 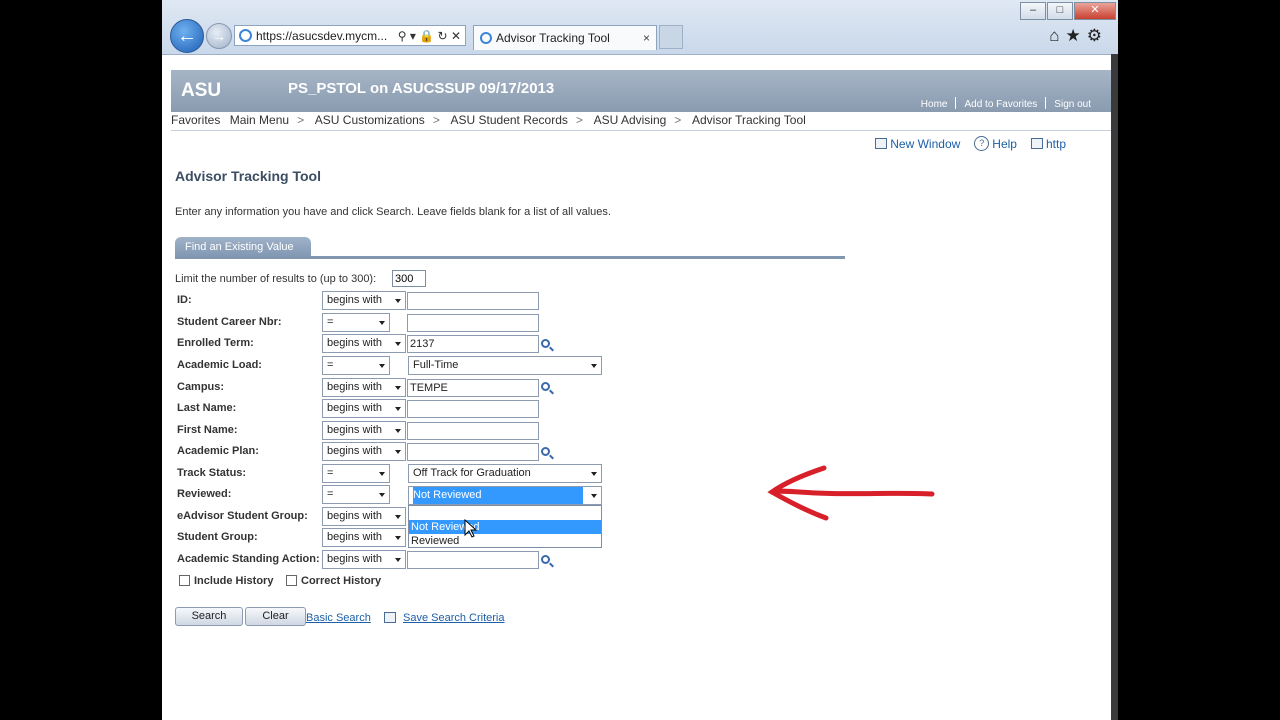 I want to click on campus-input: TEMPE, so click(x=473, y=388).